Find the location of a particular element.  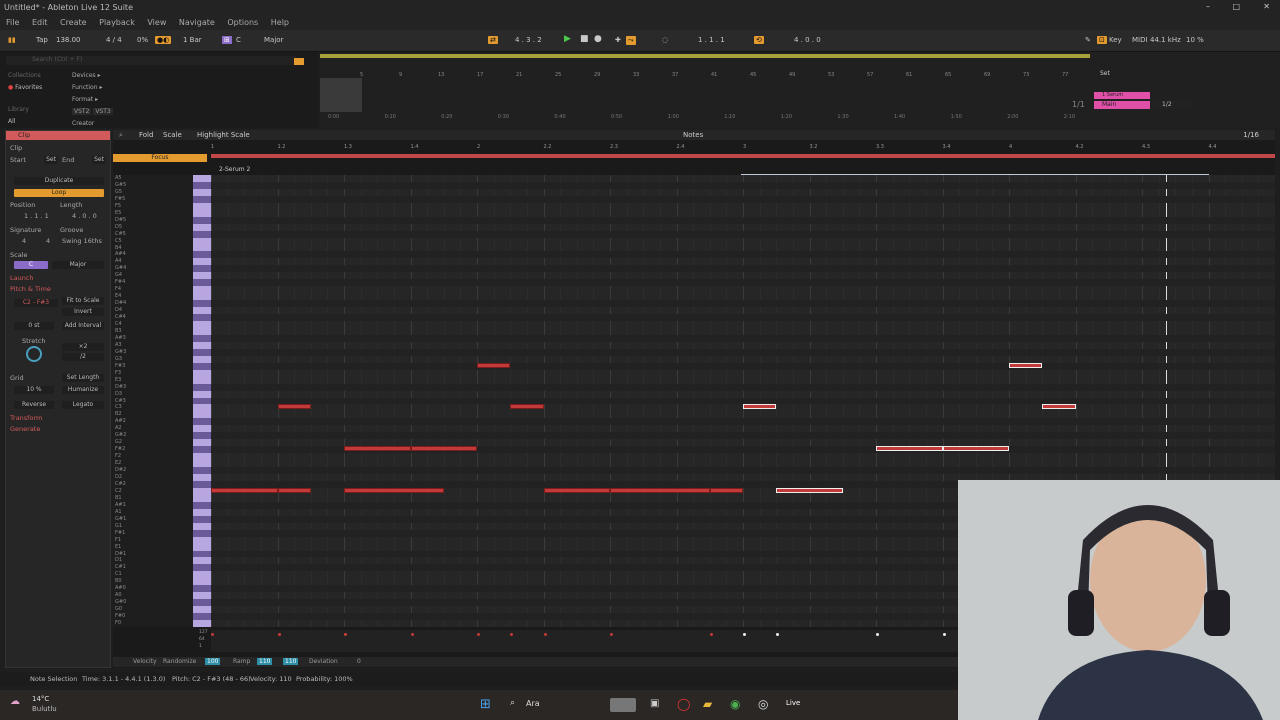

highlight-scale-button: Highlight Scale is located at coordinates (223, 135).